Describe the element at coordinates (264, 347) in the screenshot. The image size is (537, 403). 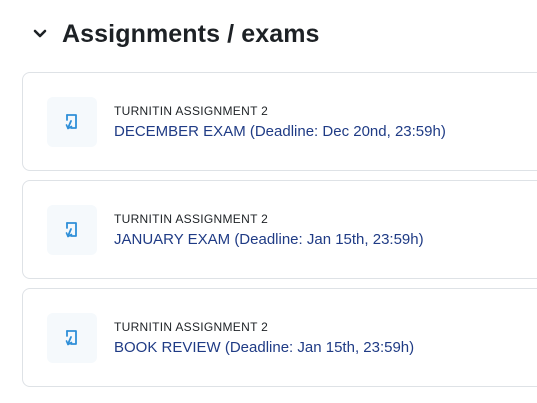
I see `activity-link: BOOK REVIEW (Deadline: Jan 15th, 23:59h)` at that location.